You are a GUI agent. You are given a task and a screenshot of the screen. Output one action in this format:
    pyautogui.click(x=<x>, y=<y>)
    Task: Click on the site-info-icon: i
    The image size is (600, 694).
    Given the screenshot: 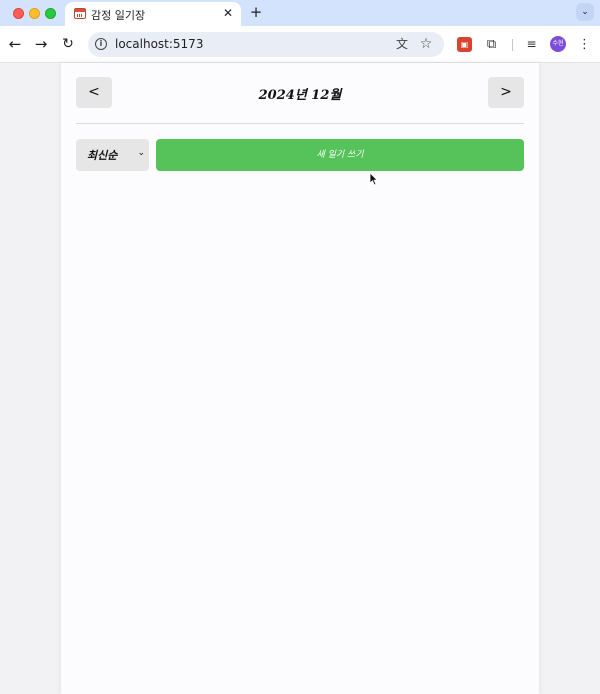 What is the action you would take?
    pyautogui.click(x=101, y=44)
    